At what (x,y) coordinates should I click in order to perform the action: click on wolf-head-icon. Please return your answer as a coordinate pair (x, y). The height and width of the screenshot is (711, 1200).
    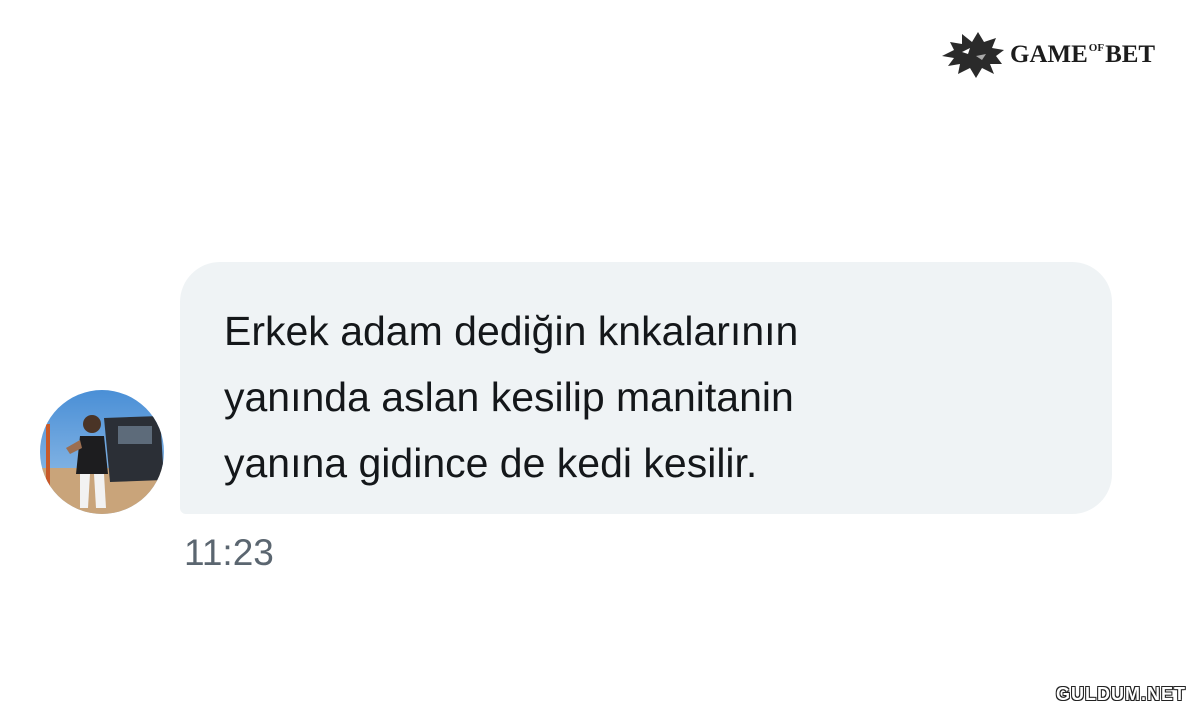
    Looking at the image, I should click on (973, 55).